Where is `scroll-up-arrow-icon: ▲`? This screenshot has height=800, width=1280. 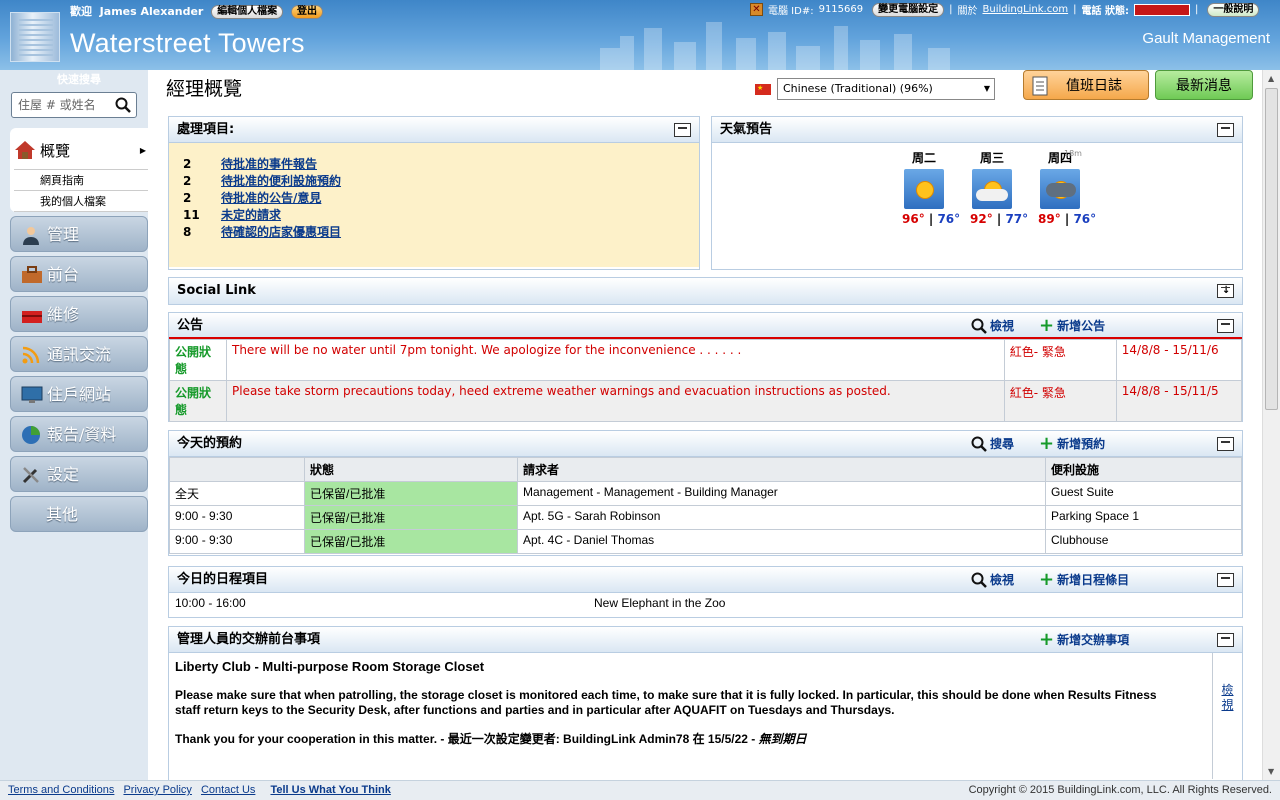 scroll-up-arrow-icon: ▲ is located at coordinates (1271, 78).